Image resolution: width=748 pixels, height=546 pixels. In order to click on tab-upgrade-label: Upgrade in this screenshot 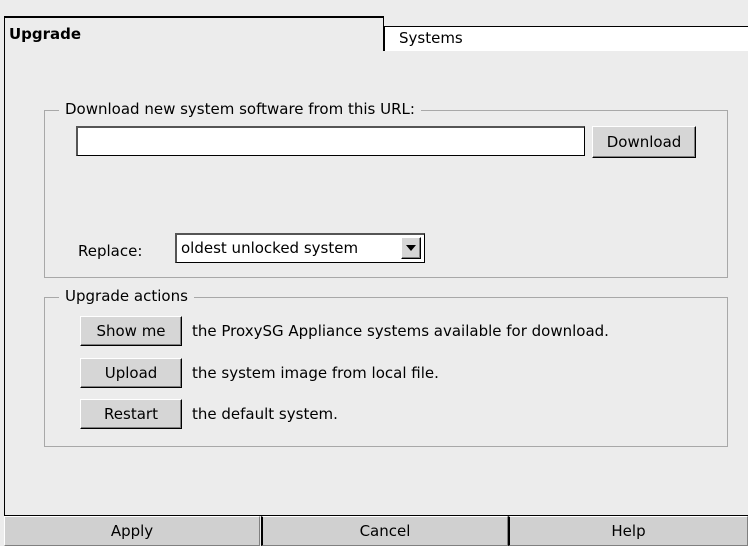, I will do `click(45, 34)`.